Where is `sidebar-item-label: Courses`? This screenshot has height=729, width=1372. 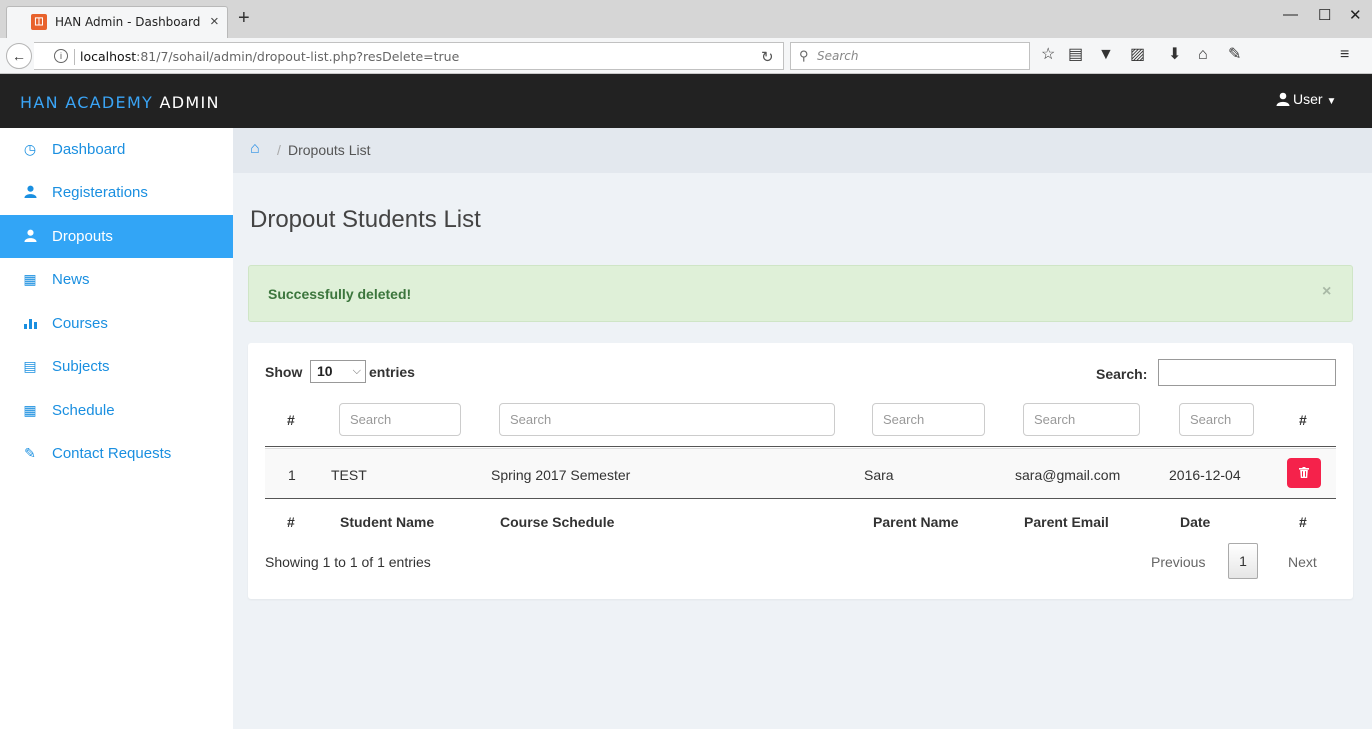 sidebar-item-label: Courses is located at coordinates (80, 323).